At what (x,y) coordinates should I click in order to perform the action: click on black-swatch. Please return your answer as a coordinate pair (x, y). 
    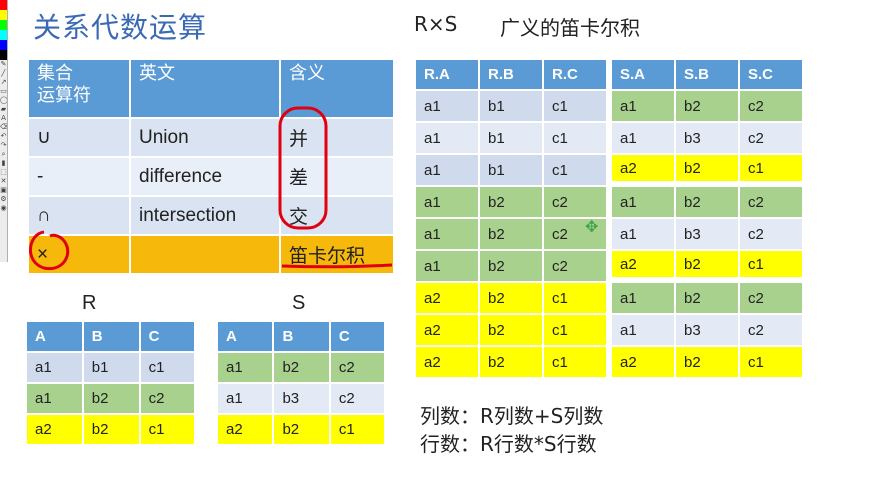
    Looking at the image, I should click on (3, 55).